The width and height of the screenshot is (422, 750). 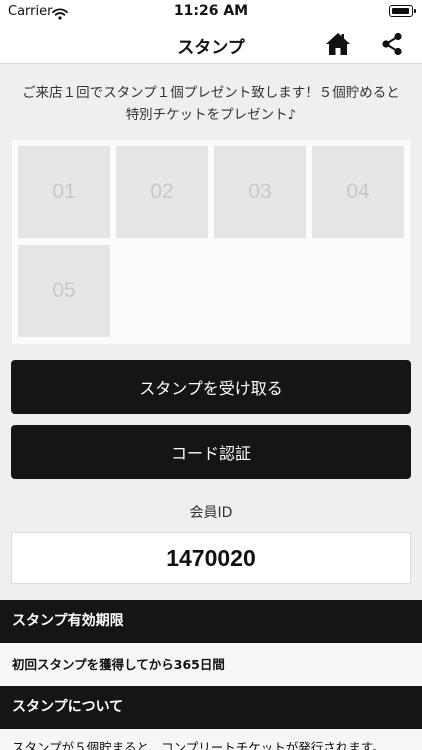 I want to click on stamp-slot-05: 05, so click(x=64, y=291).